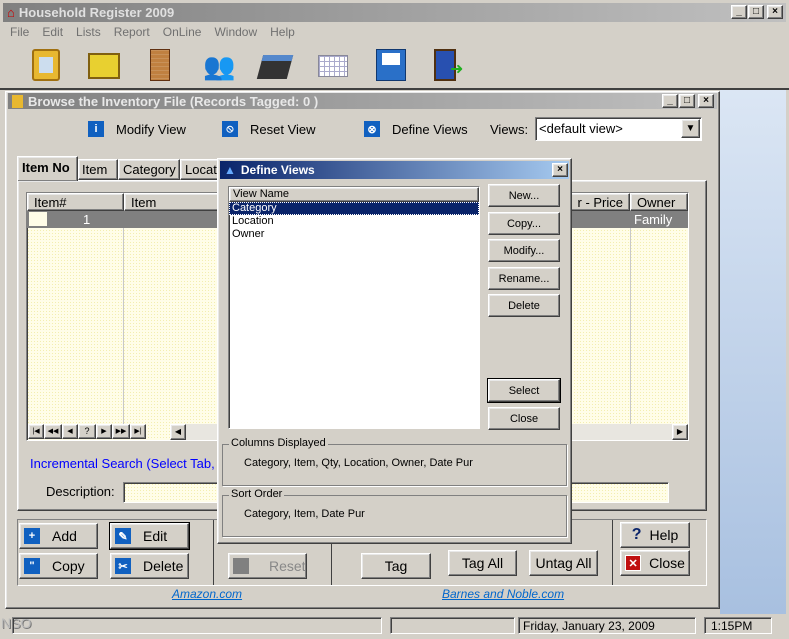 Image resolution: width=789 pixels, height=639 pixels. I want to click on edit-label: Edit, so click(155, 536).